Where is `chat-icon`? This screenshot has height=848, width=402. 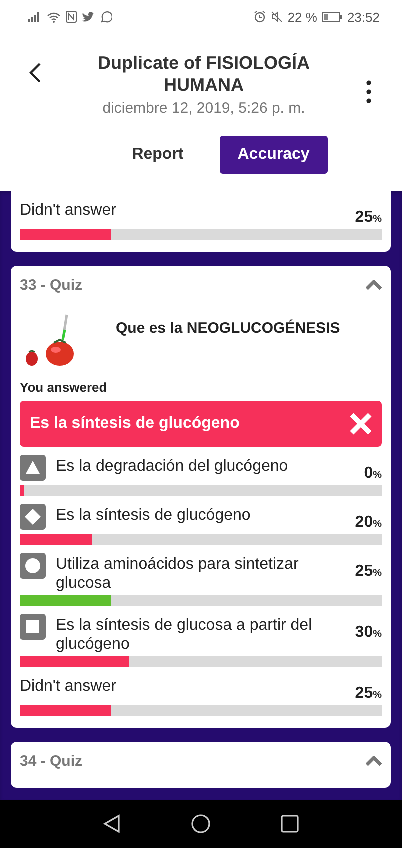
chat-icon is located at coordinates (106, 17).